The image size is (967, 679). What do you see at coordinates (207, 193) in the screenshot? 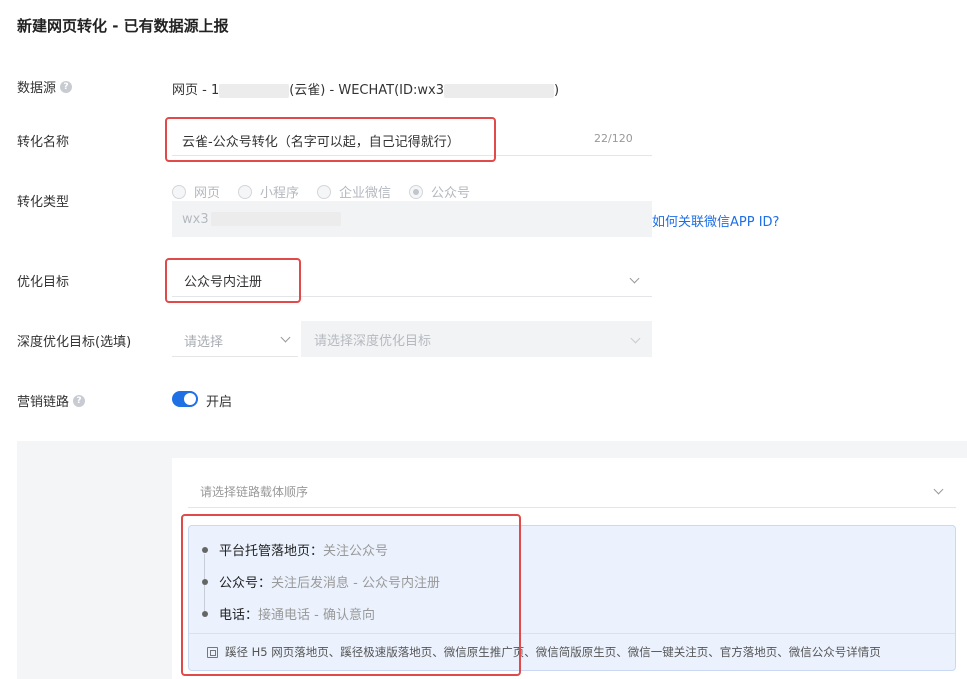
I see `radio-label: 网页` at bounding box center [207, 193].